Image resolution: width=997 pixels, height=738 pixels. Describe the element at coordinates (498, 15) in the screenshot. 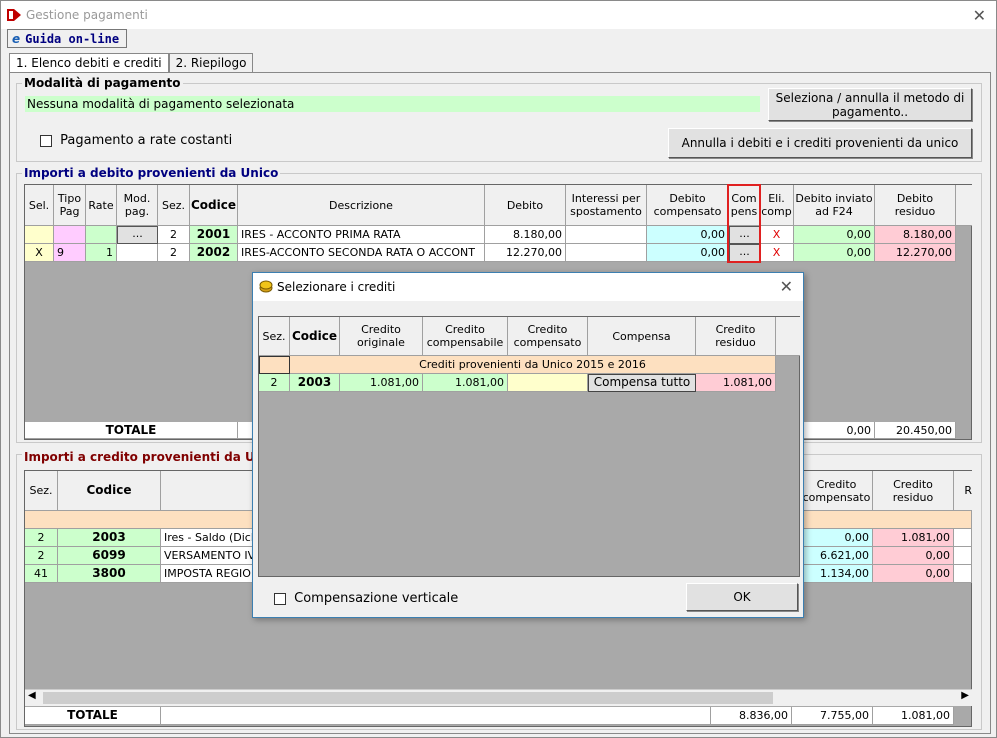

I see `title-bar: Gestione pagamenti ✕` at that location.